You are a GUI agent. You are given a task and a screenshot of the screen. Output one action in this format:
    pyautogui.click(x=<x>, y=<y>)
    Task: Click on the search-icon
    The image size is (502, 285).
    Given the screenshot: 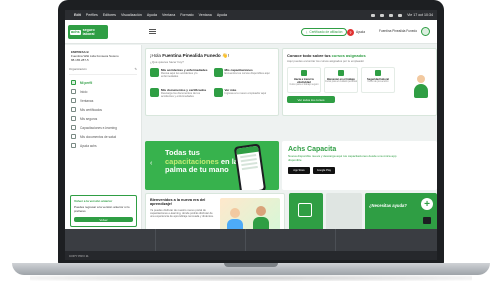 What is the action you would take?
    pyautogui.click(x=391, y=15)
    